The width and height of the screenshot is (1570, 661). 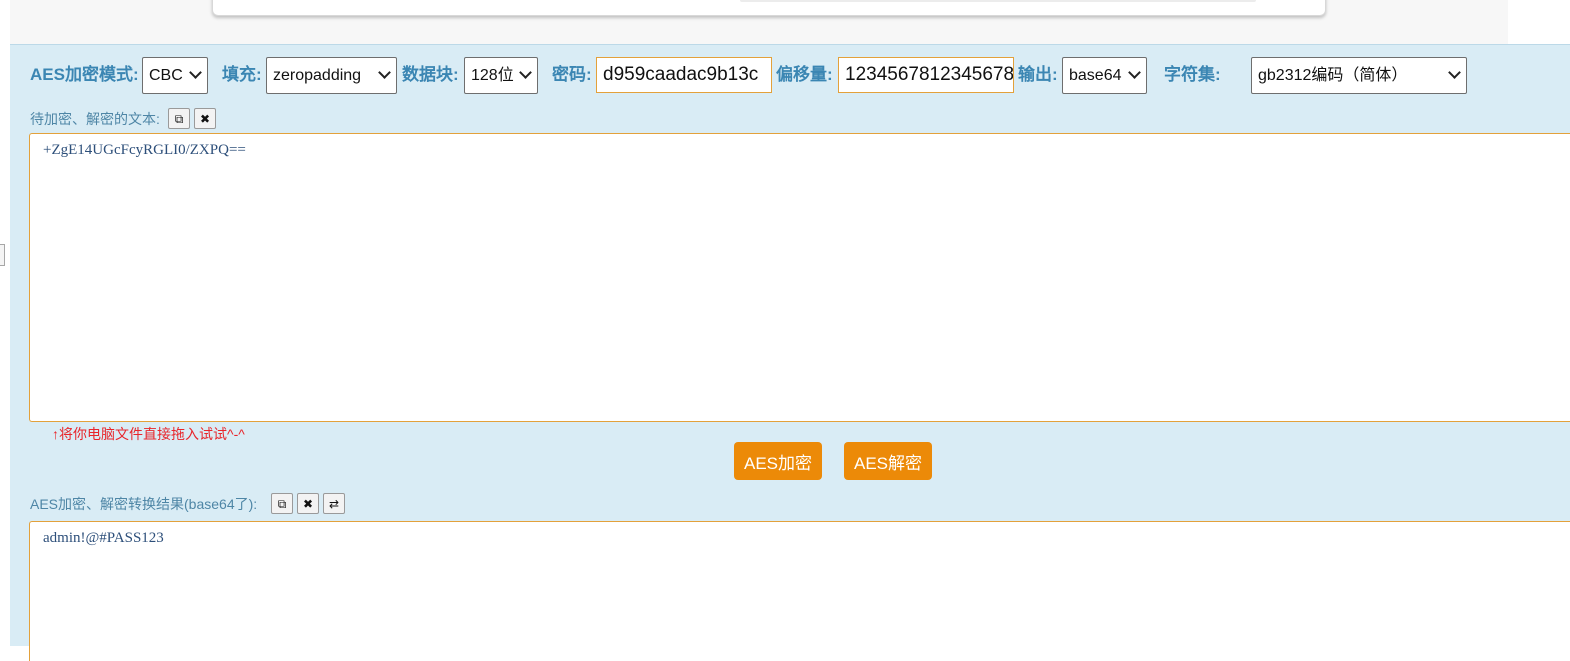 I want to click on drag-hint: ↑将你电脑文件直接拖入试试^-^, so click(x=148, y=434).